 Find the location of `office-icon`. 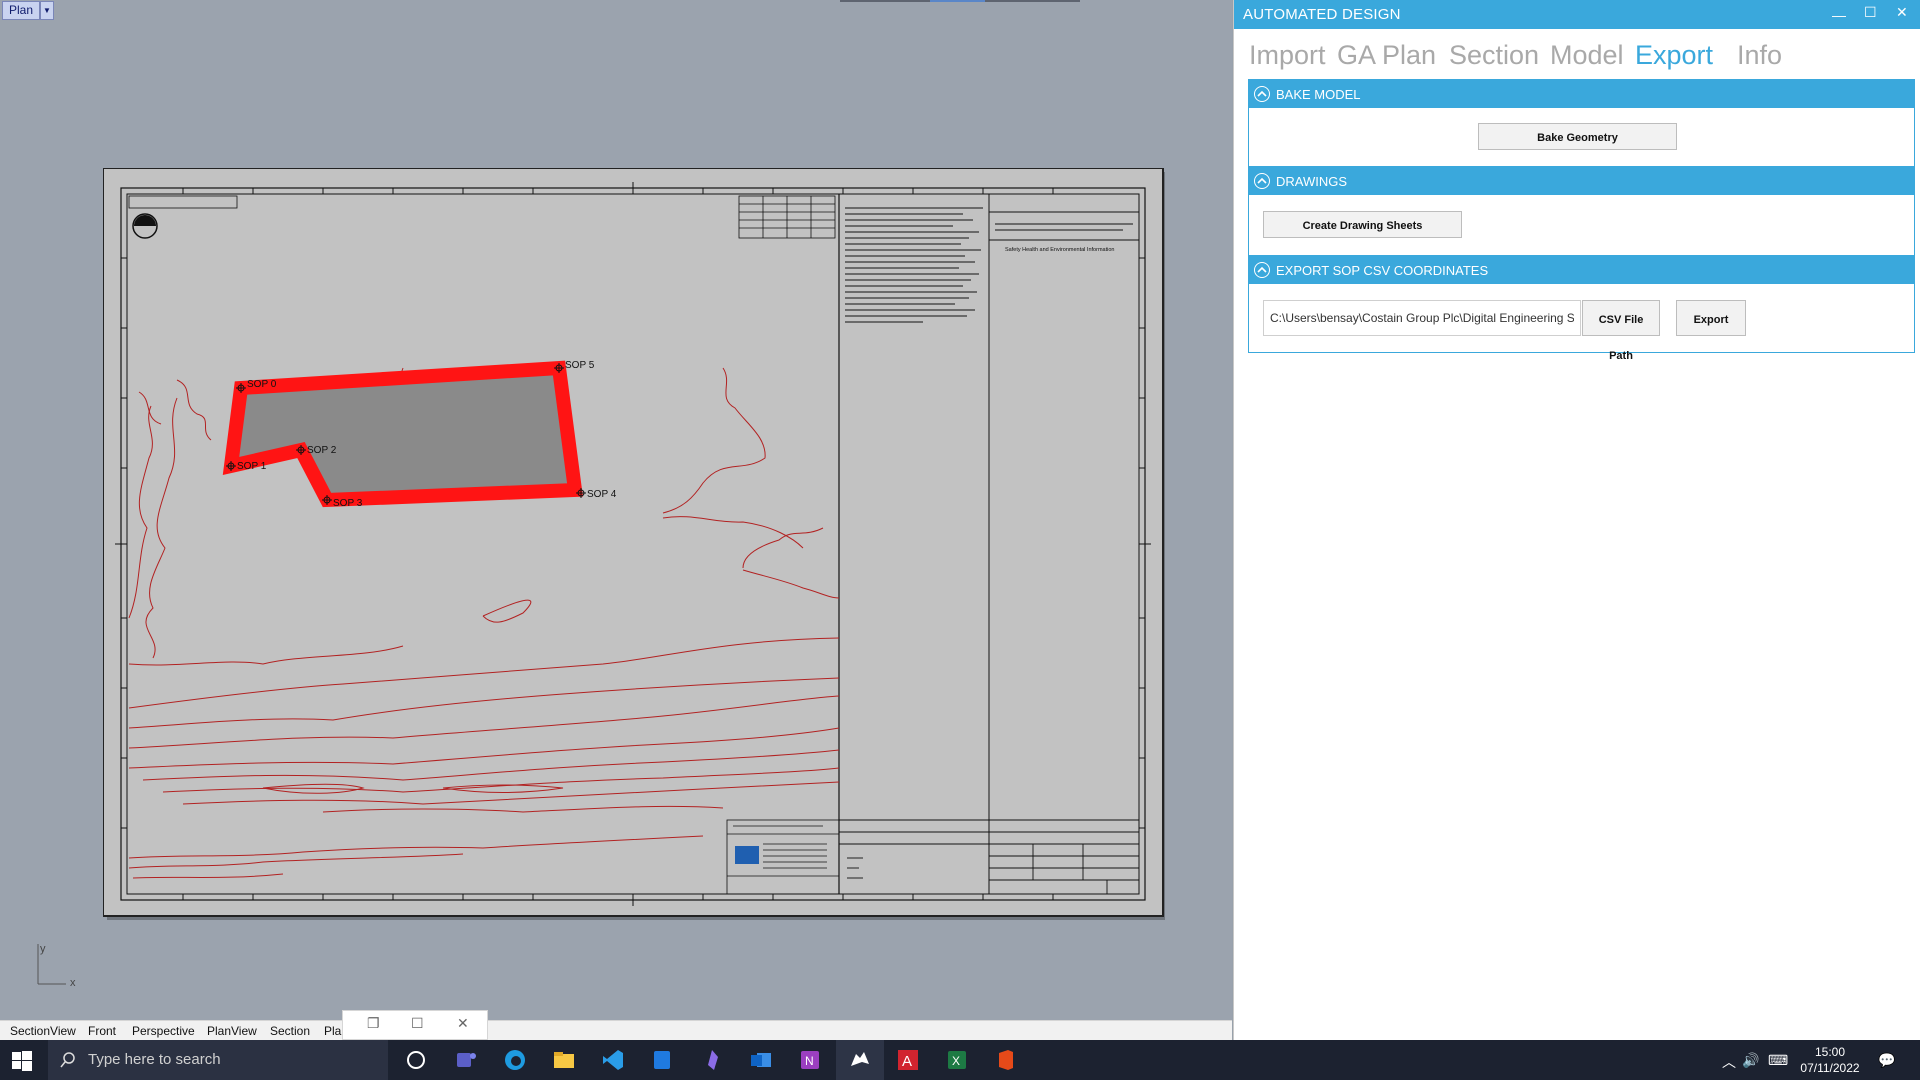

office-icon is located at coordinates (1006, 1060).